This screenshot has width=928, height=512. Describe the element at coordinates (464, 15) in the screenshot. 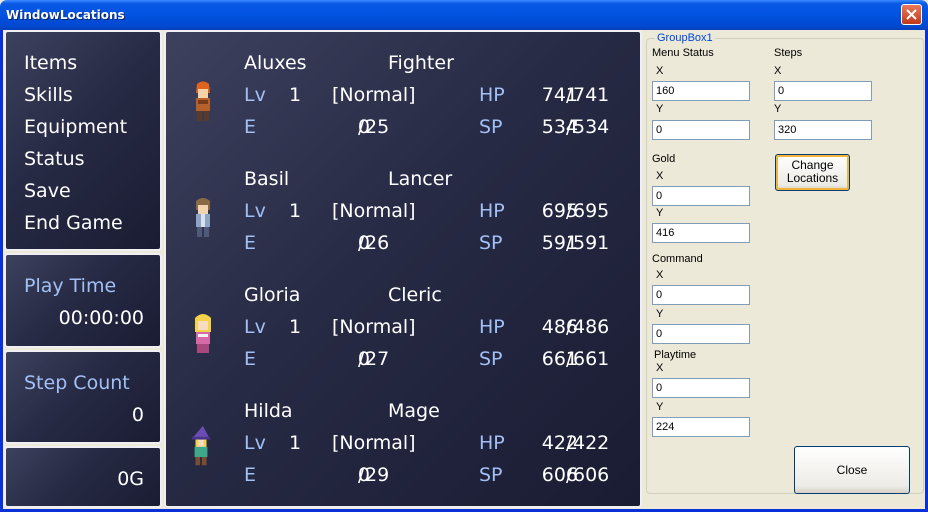

I see `title-bar: WindowLocations` at that location.